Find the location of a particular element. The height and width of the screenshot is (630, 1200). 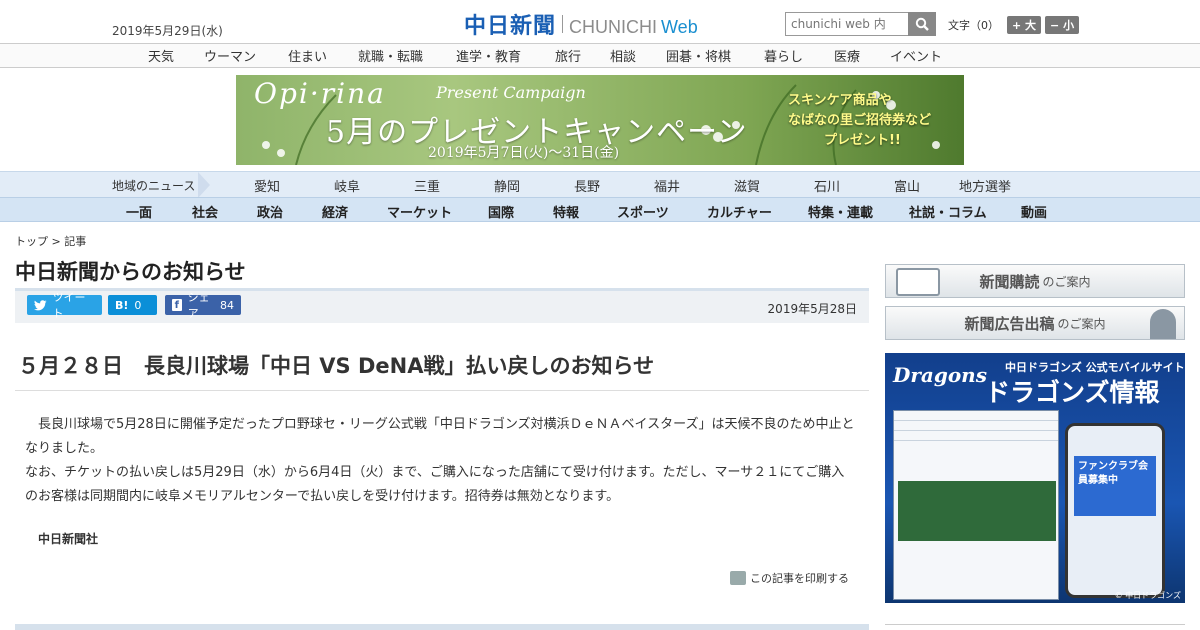

facebook-share-count: 84 is located at coordinates (227, 305).